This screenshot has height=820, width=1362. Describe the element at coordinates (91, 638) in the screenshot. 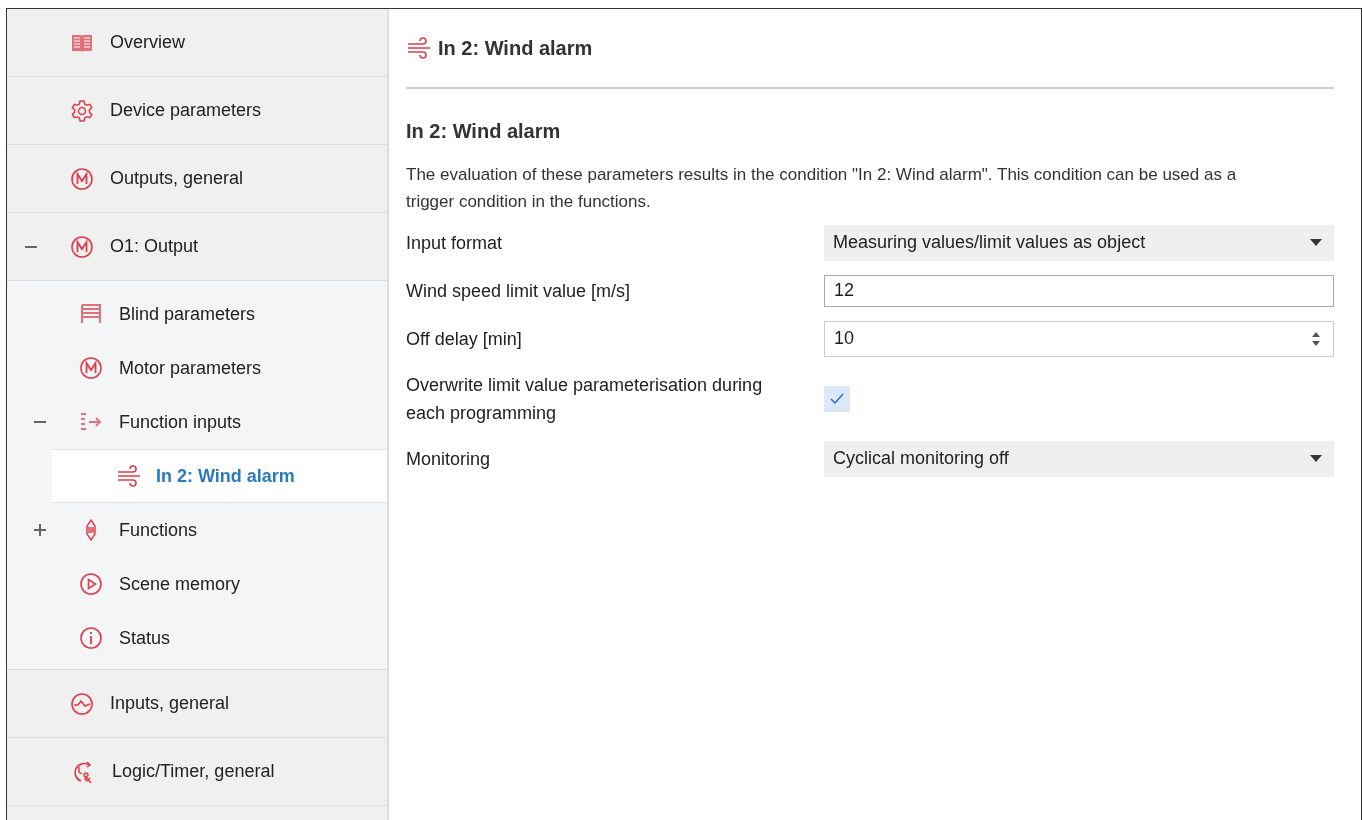

I see `info-icon` at that location.